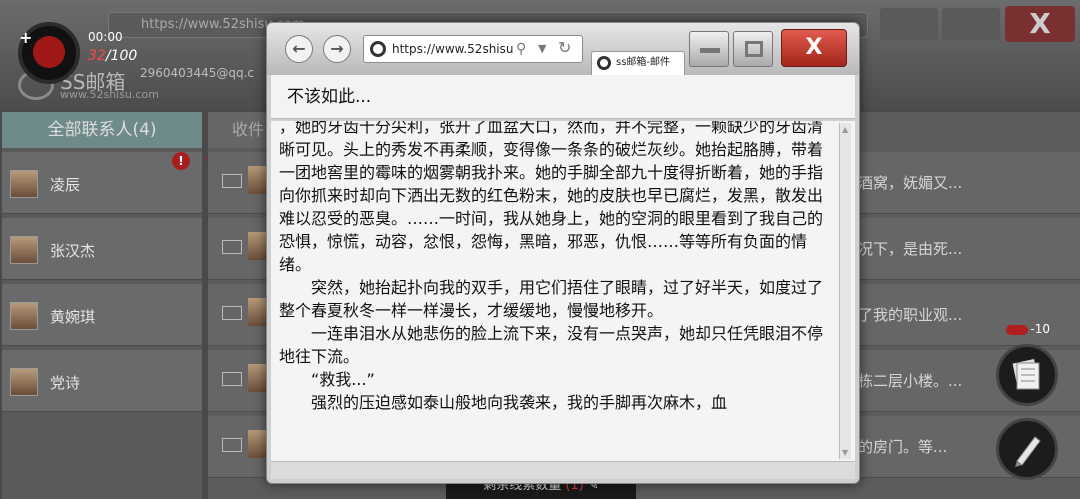 The image size is (1080, 499). Describe the element at coordinates (65, 185) in the screenshot. I see `contact-name: 凌辰` at that location.